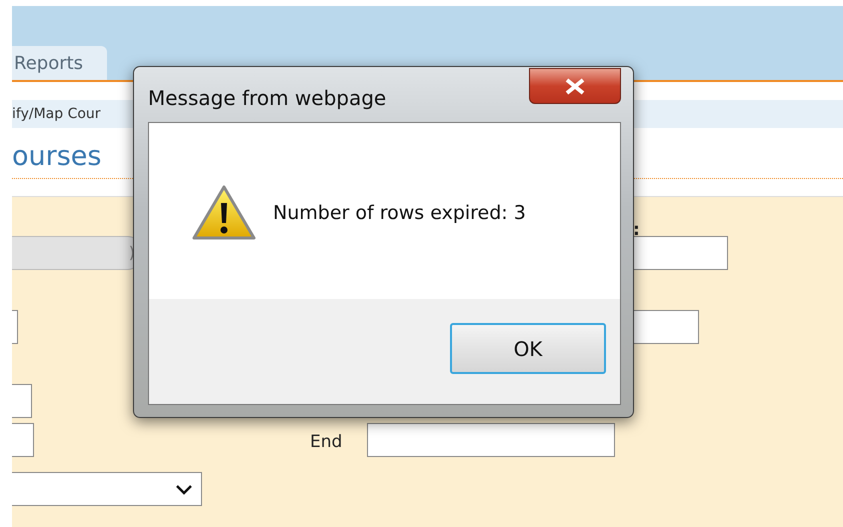 This screenshot has height=527, width=843. Describe the element at coordinates (224, 213) in the screenshot. I see `warning-icon` at that location.